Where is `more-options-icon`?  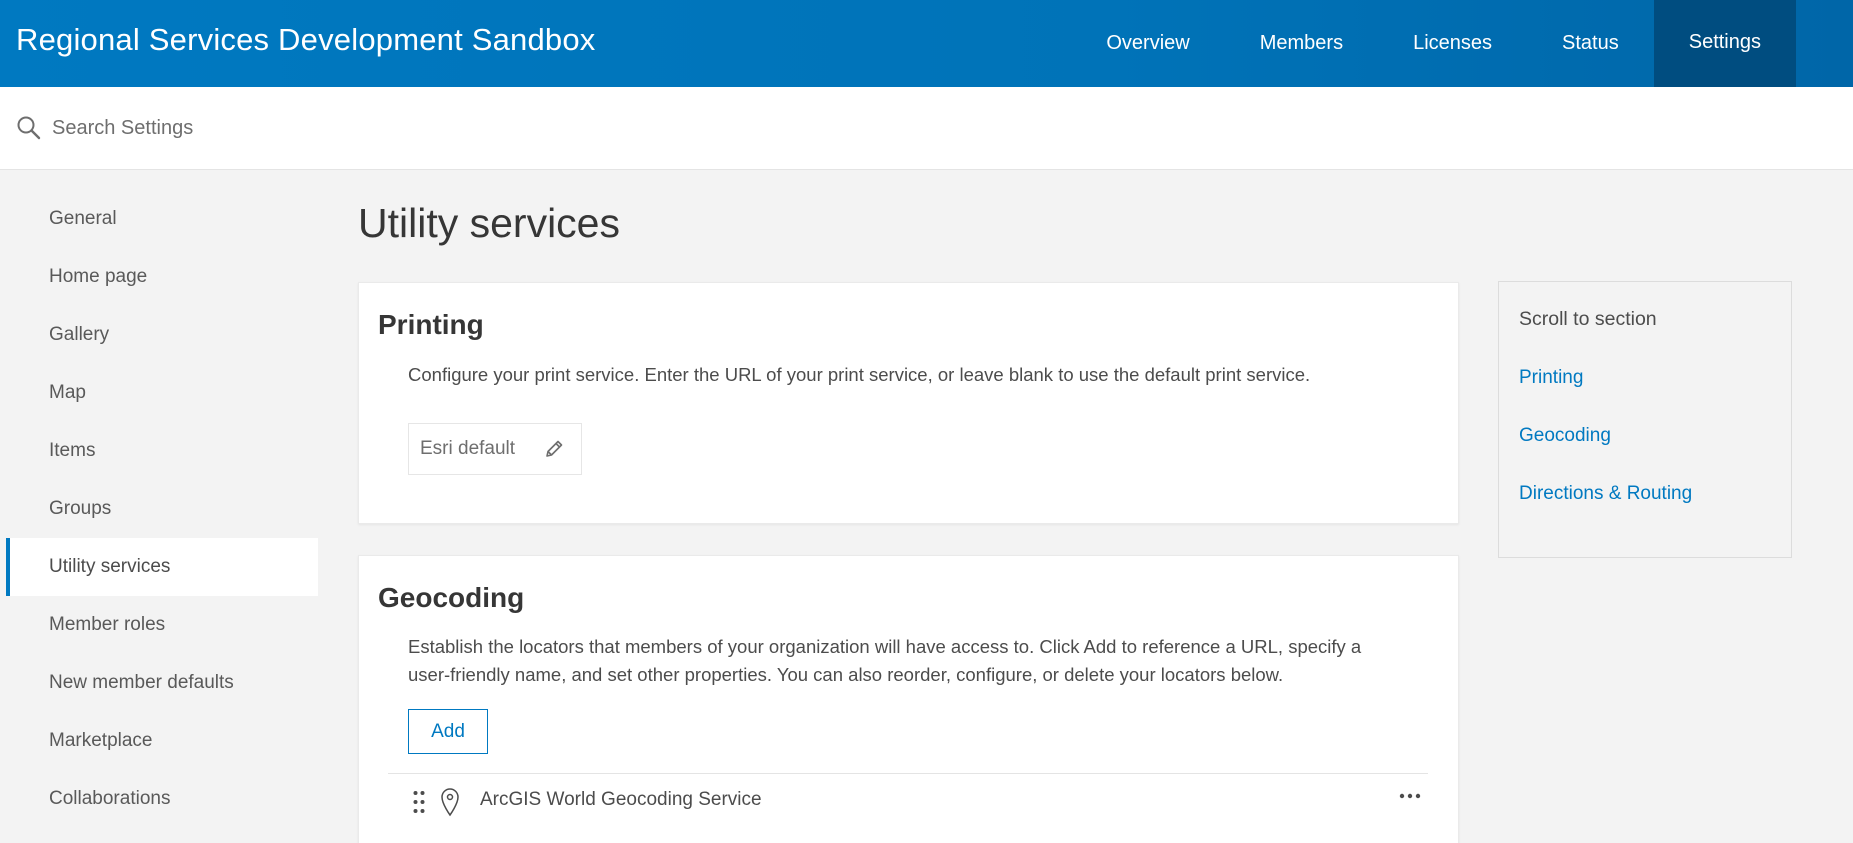
more-options-icon is located at coordinates (1410, 796).